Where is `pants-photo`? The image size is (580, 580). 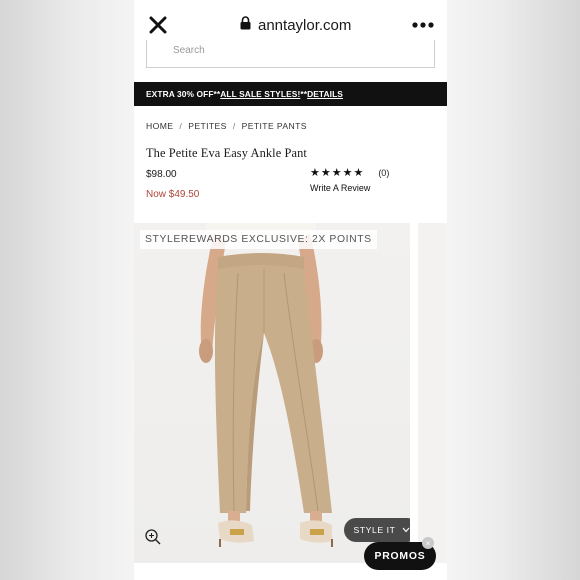
pants-photo is located at coordinates (266, 385).